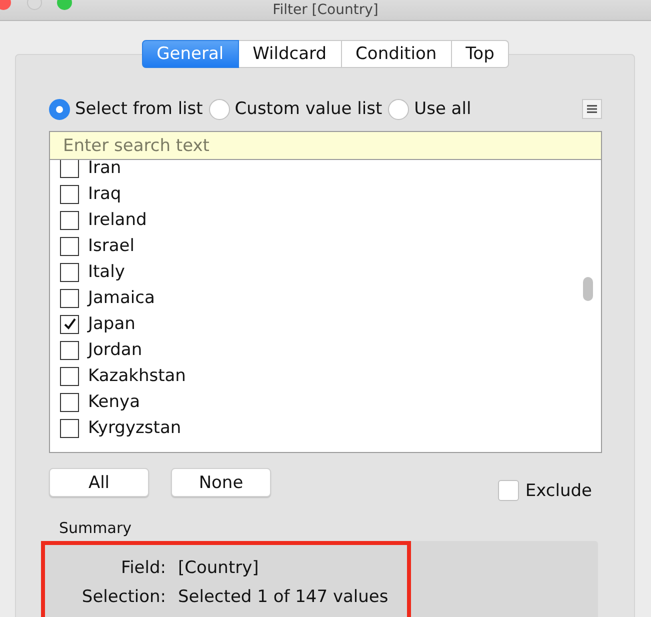  I want to click on window-title: Filter [Country], so click(325, 10).